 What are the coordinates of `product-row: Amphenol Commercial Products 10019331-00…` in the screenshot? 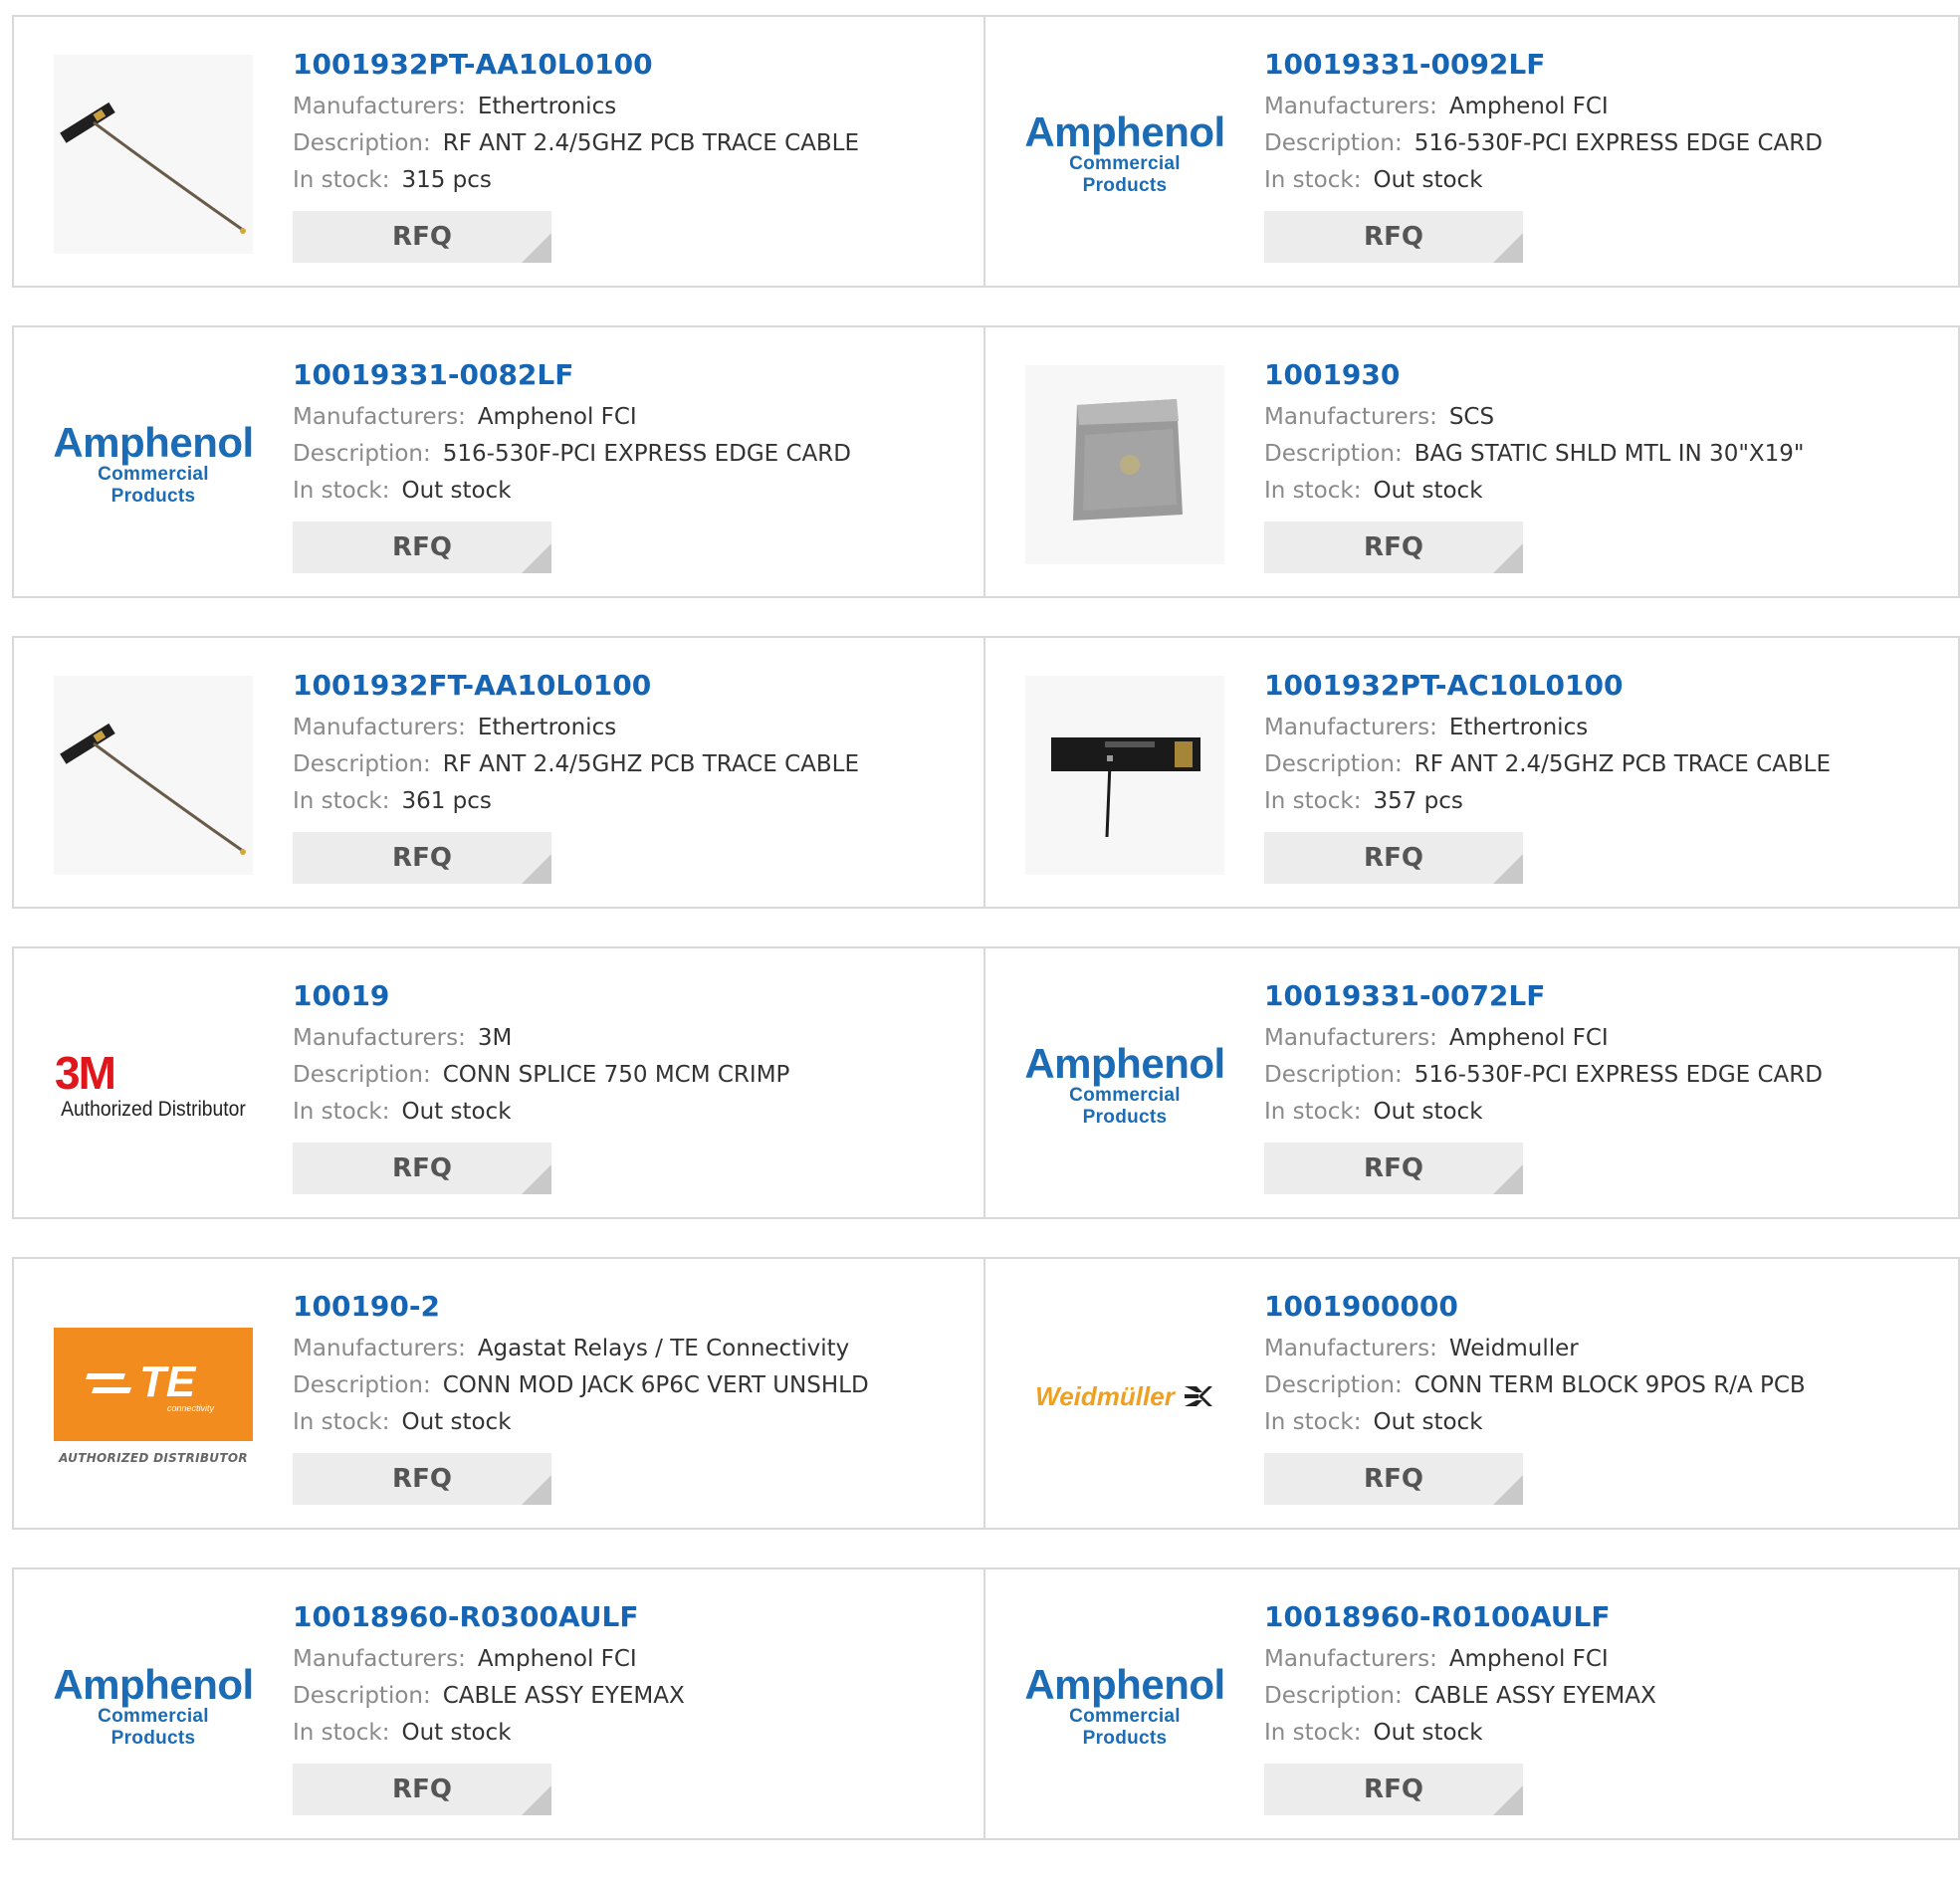 It's located at (986, 461).